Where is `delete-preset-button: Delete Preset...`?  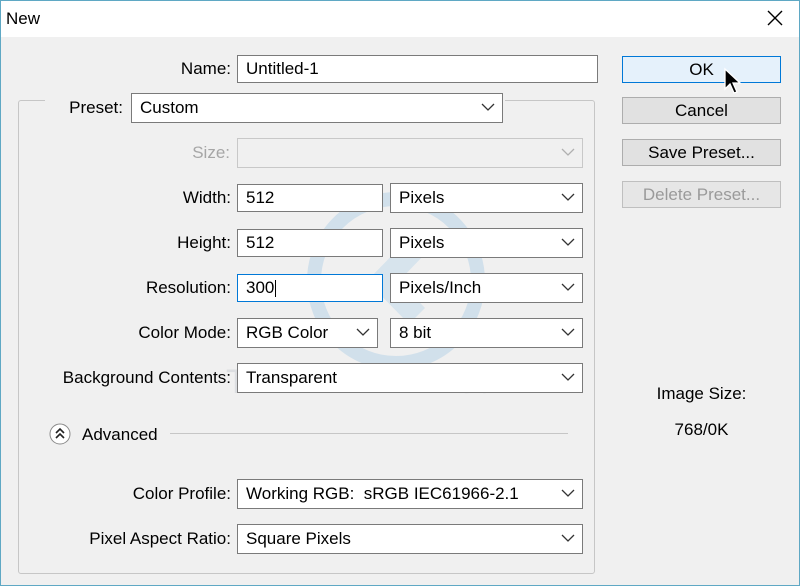
delete-preset-button: Delete Preset... is located at coordinates (701, 194).